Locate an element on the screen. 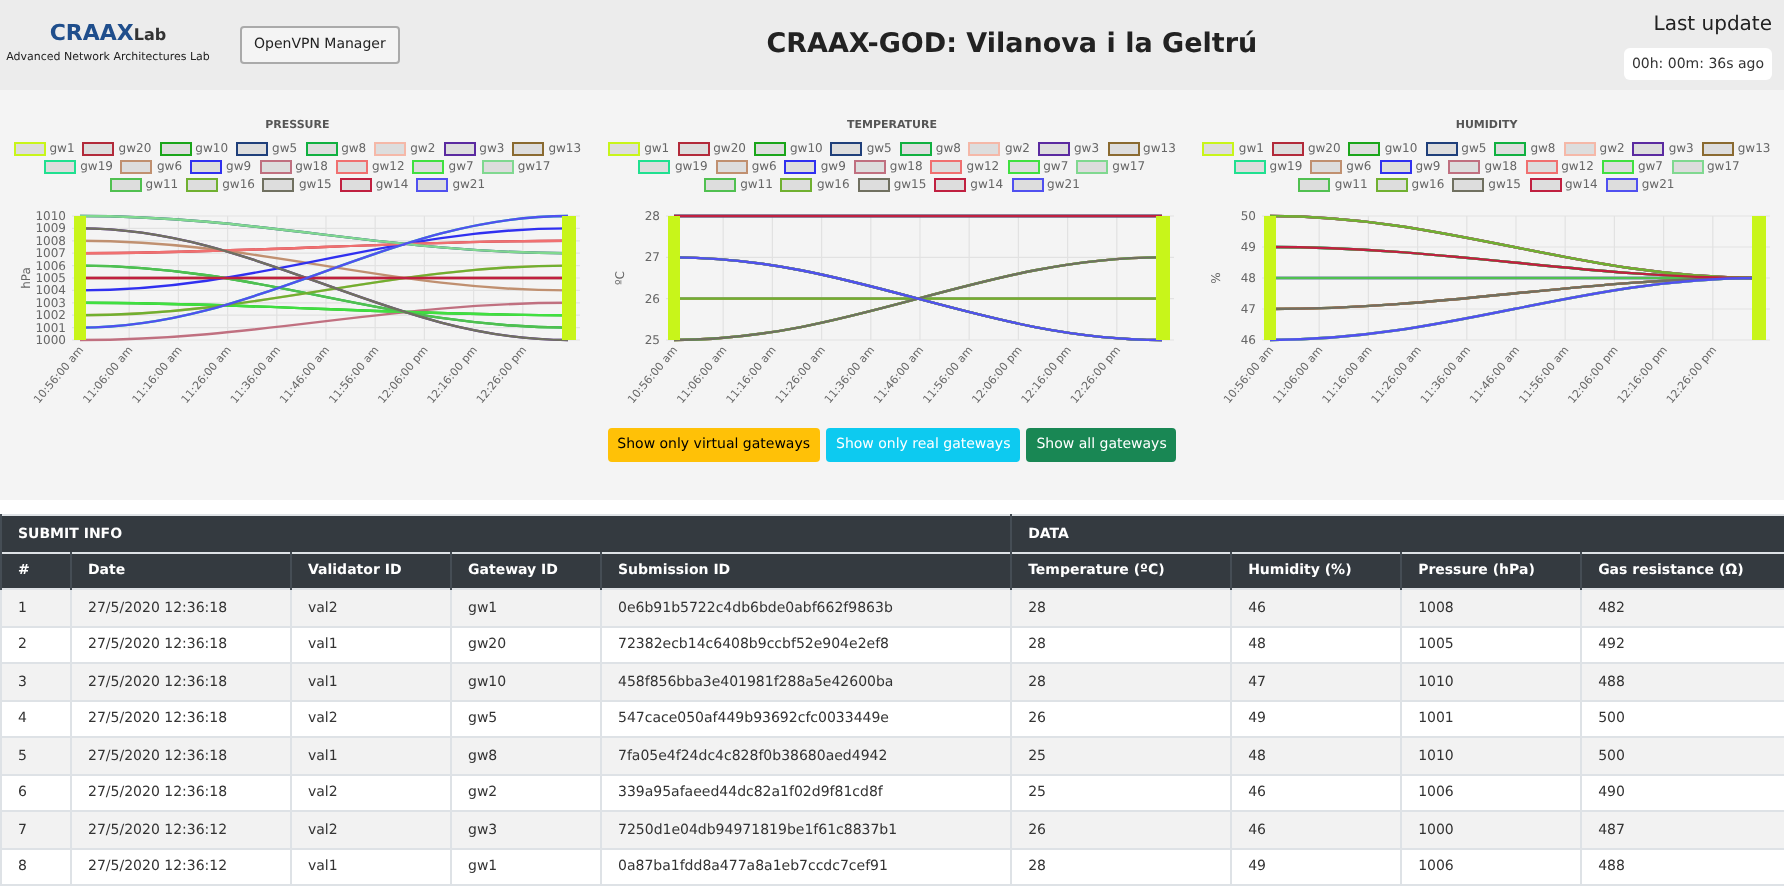 This screenshot has width=1784, height=892. last-update-label: Last update is located at coordinates (1712, 25).